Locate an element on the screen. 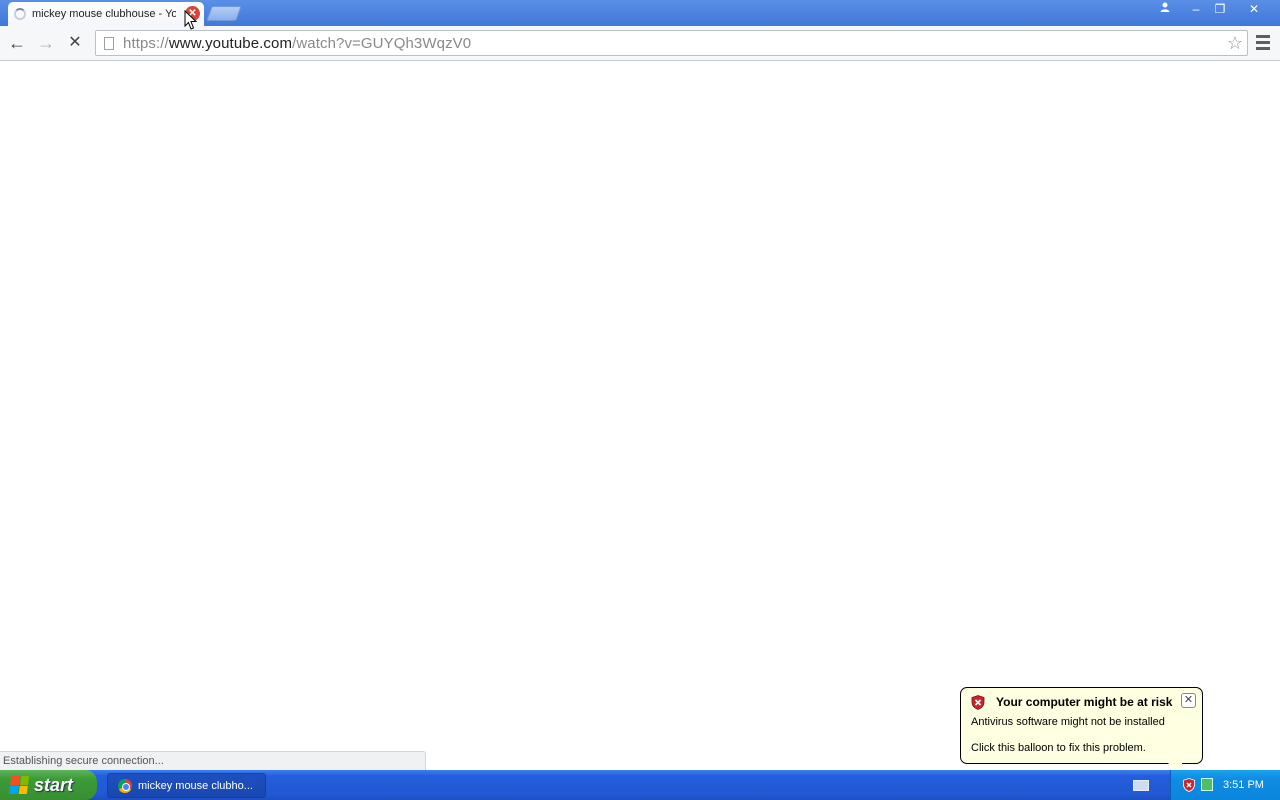  url-host: www.youtube.com is located at coordinates (230, 43).